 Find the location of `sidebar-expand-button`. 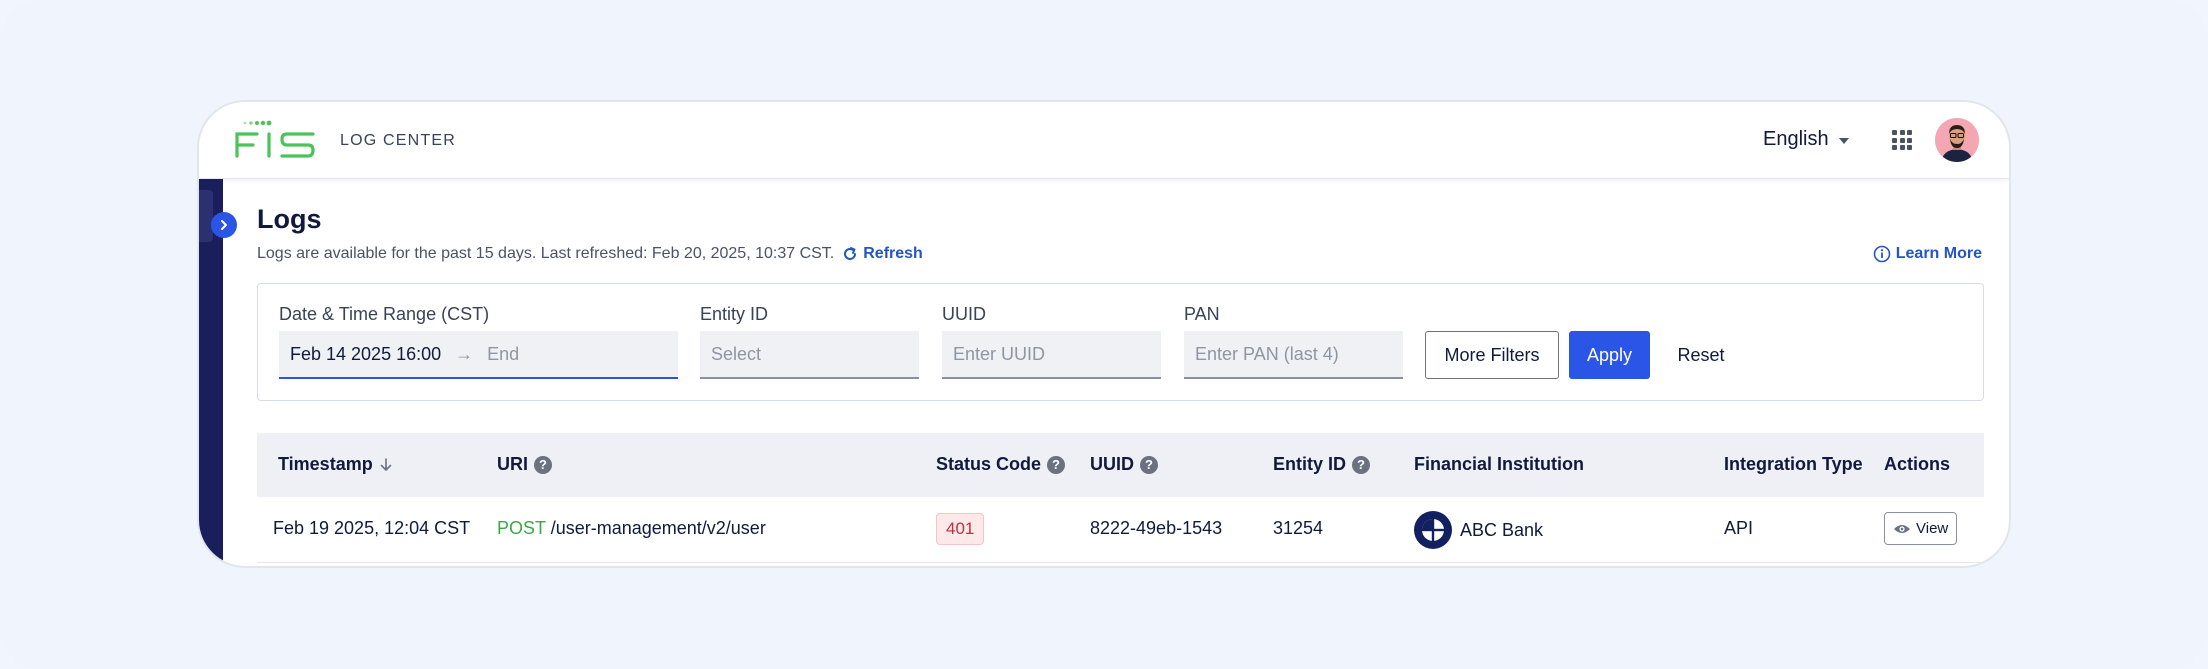

sidebar-expand-button is located at coordinates (224, 225).